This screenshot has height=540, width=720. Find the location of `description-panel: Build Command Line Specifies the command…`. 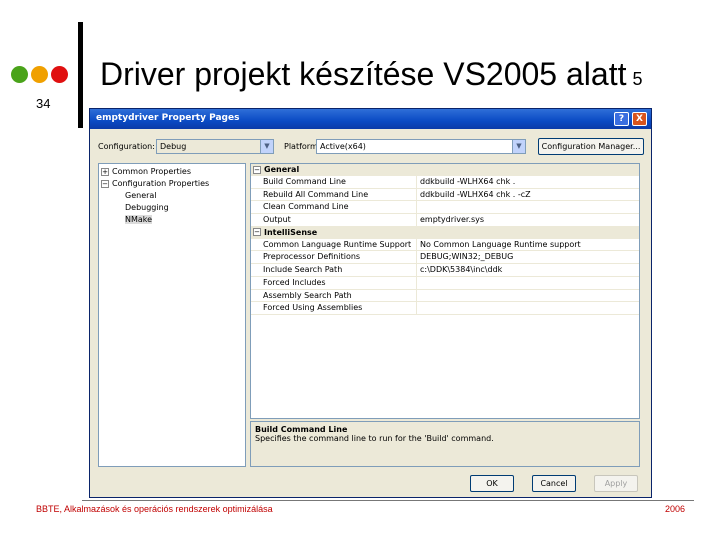

description-panel: Build Command Line Specifies the command… is located at coordinates (445, 444).